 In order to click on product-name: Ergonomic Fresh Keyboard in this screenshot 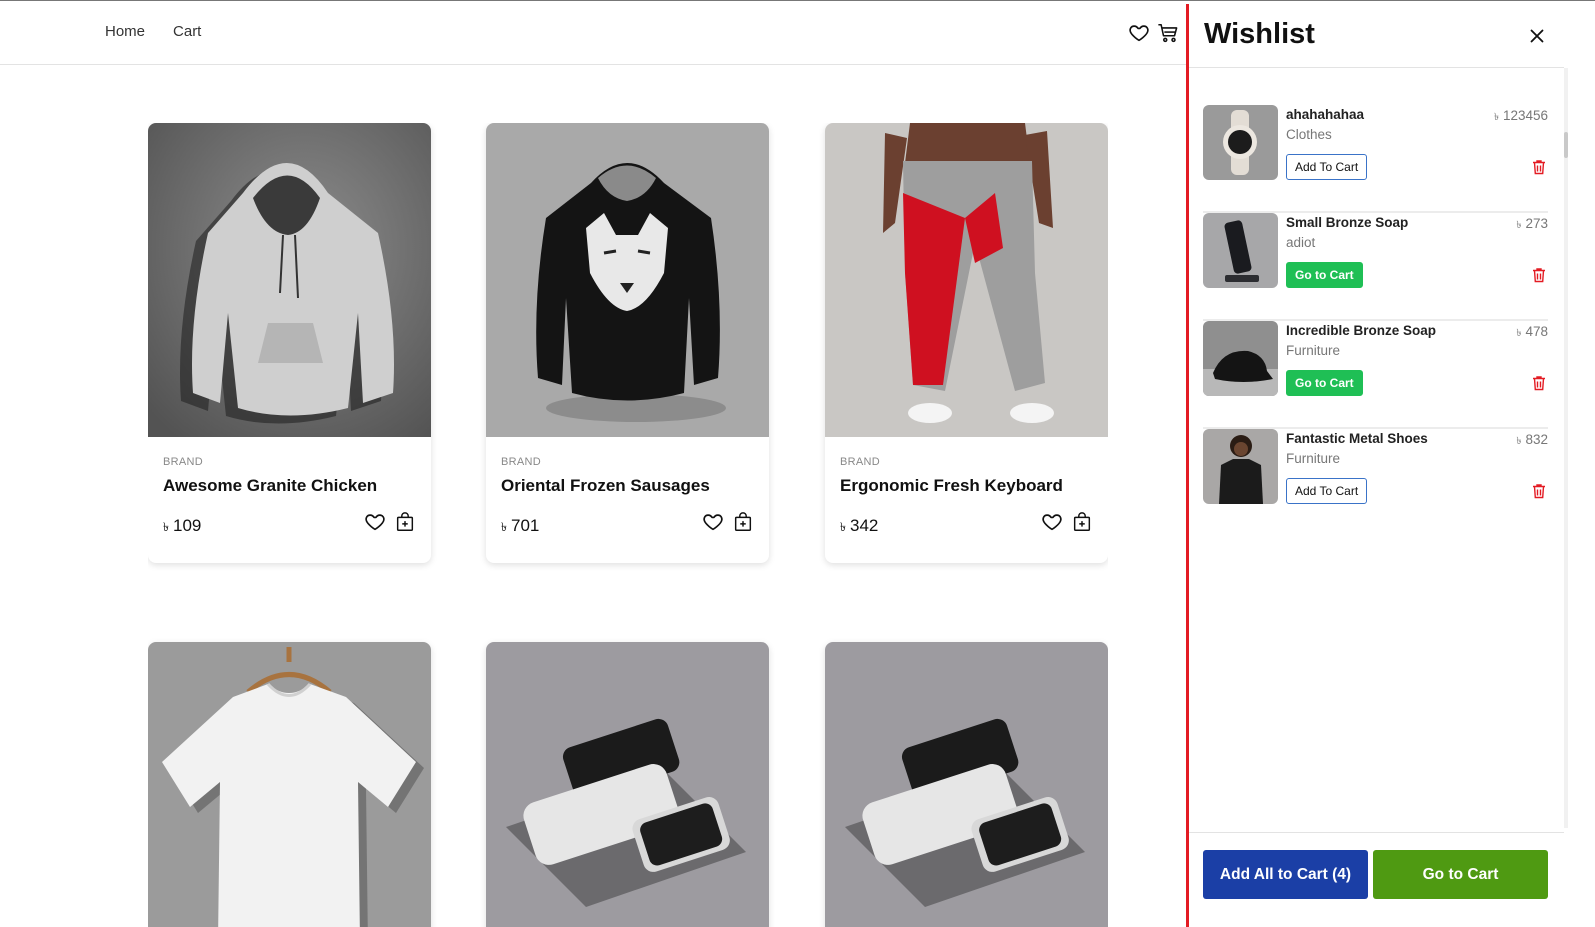, I will do `click(966, 486)`.